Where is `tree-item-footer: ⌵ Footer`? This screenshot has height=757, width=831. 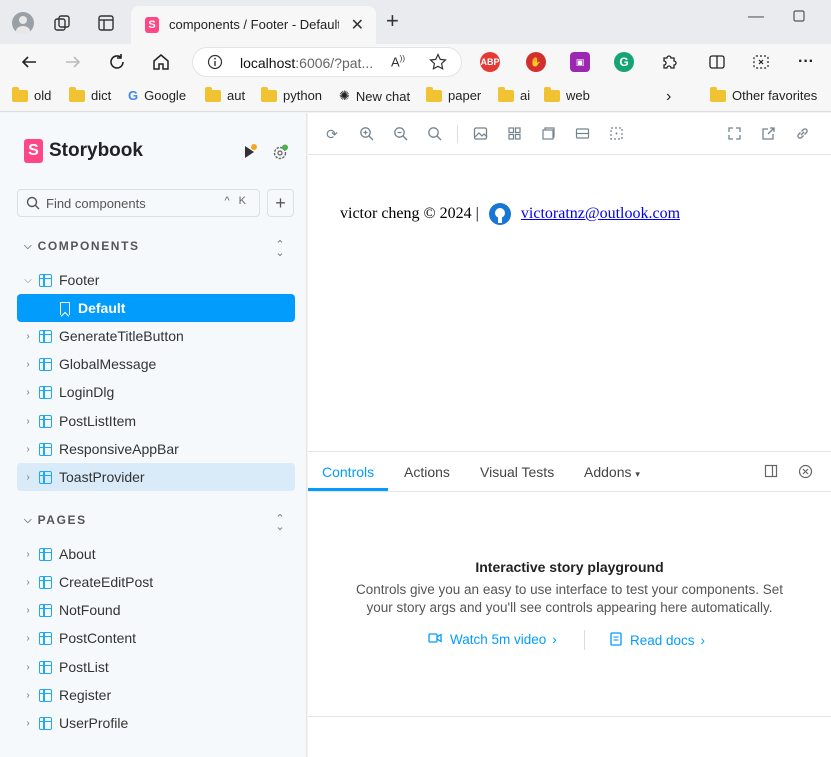
tree-item-footer: ⌵ Footer is located at coordinates (156, 280).